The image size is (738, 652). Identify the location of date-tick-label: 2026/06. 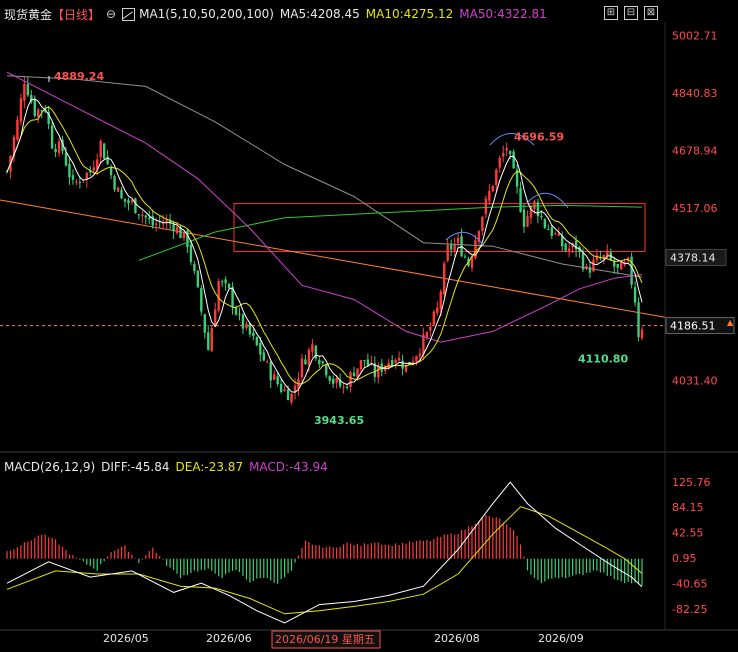
(229, 638).